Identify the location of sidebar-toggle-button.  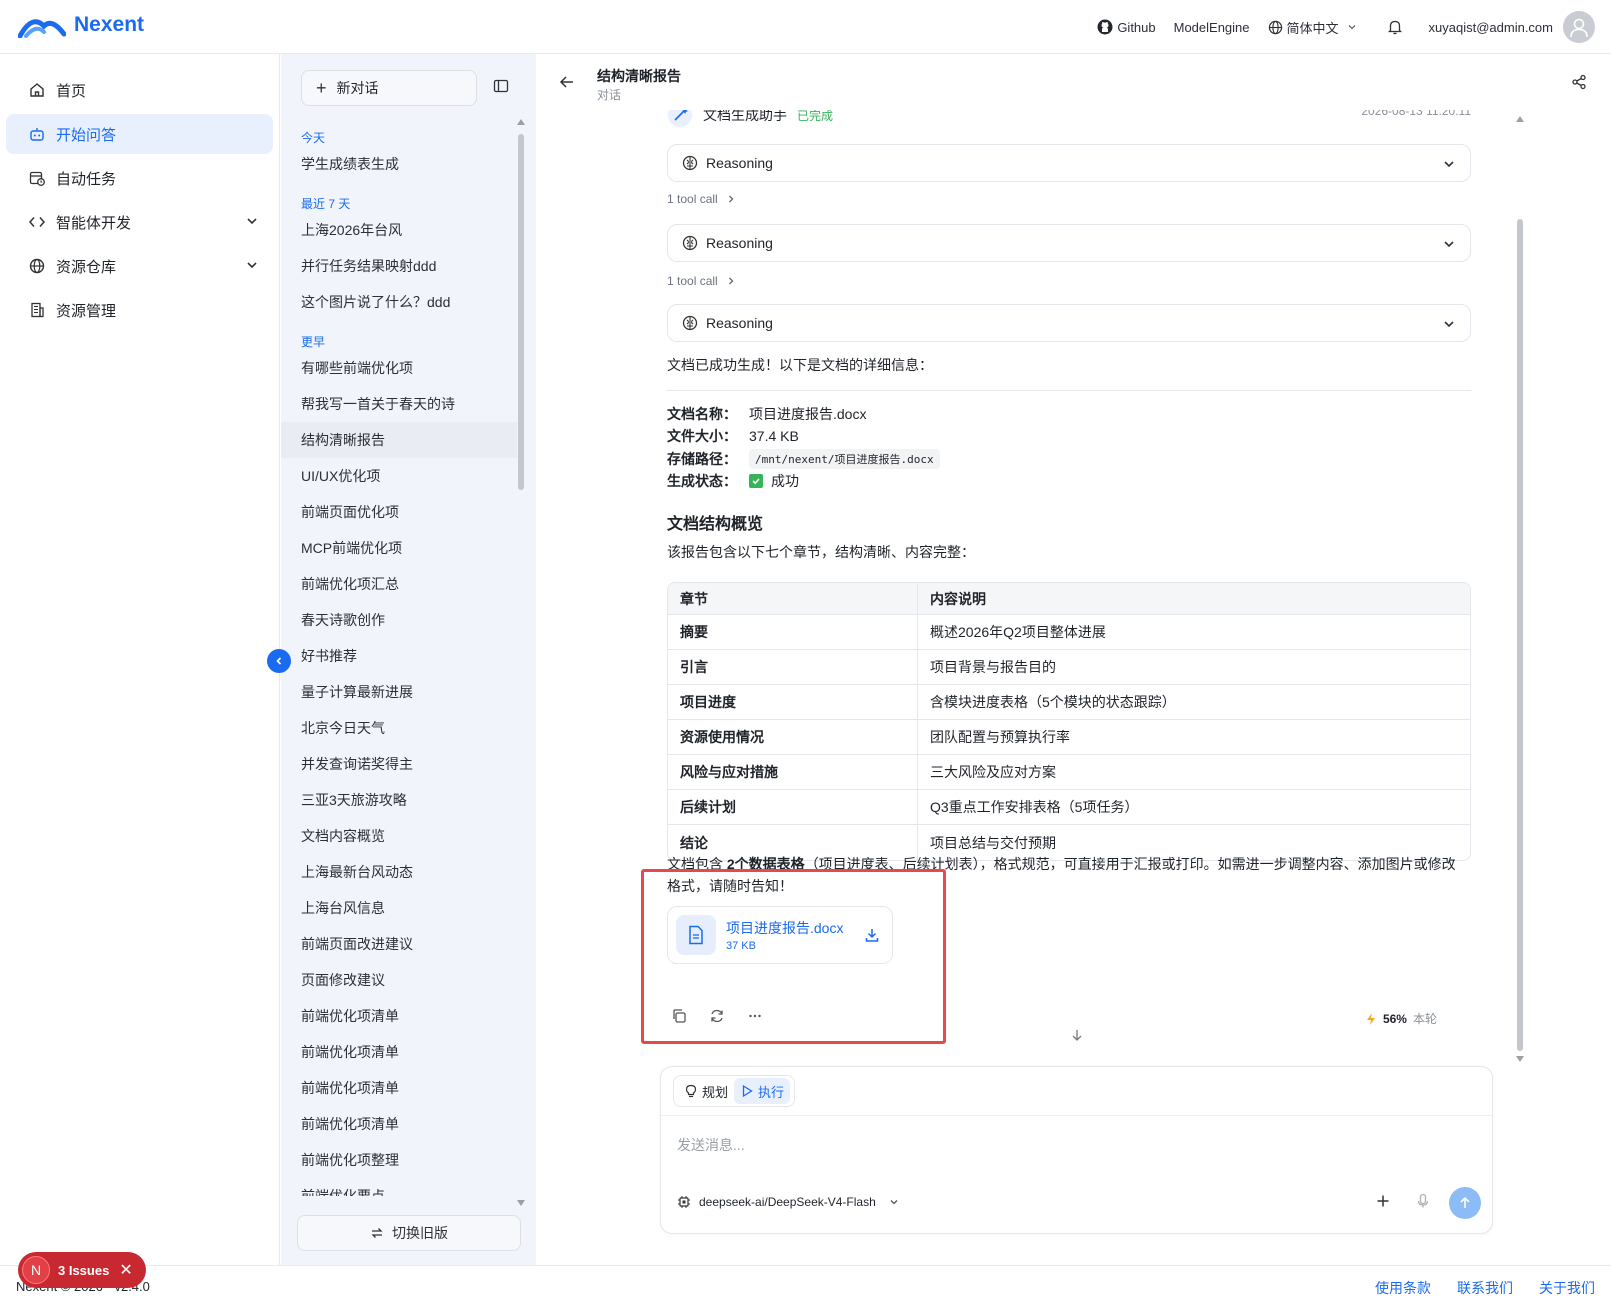
(501, 86).